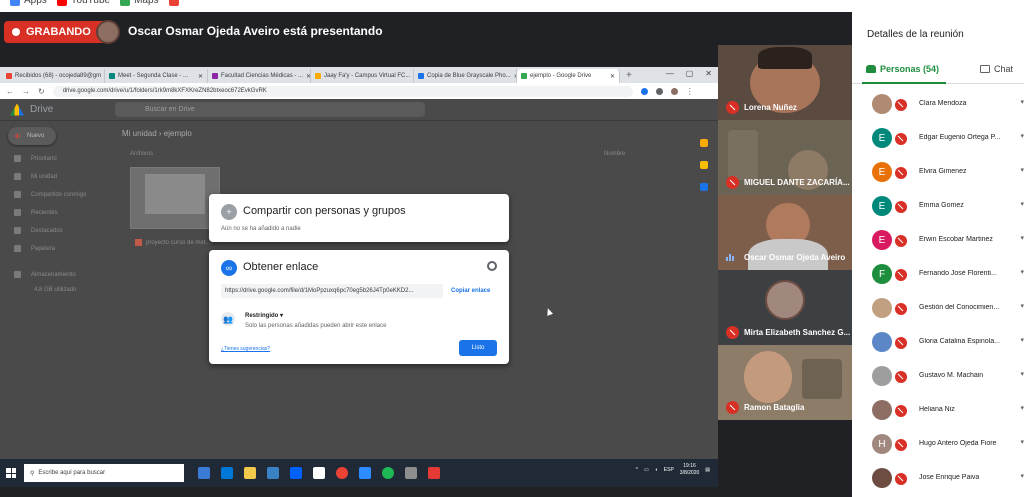  I want to click on participant-row: E Emma Gomez ▾, so click(938, 207).